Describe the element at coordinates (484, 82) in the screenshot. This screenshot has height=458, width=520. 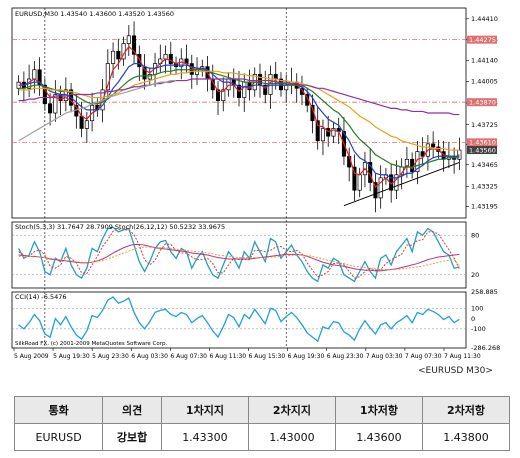
I see `price-tick-label: 1.44005` at that location.